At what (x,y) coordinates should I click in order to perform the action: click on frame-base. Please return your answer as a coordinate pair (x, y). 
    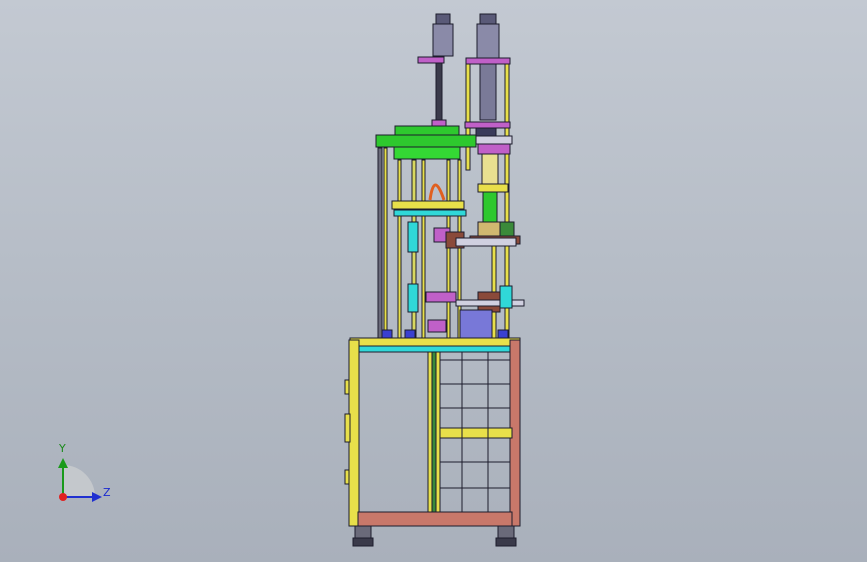
    Looking at the image, I should click on (432, 433).